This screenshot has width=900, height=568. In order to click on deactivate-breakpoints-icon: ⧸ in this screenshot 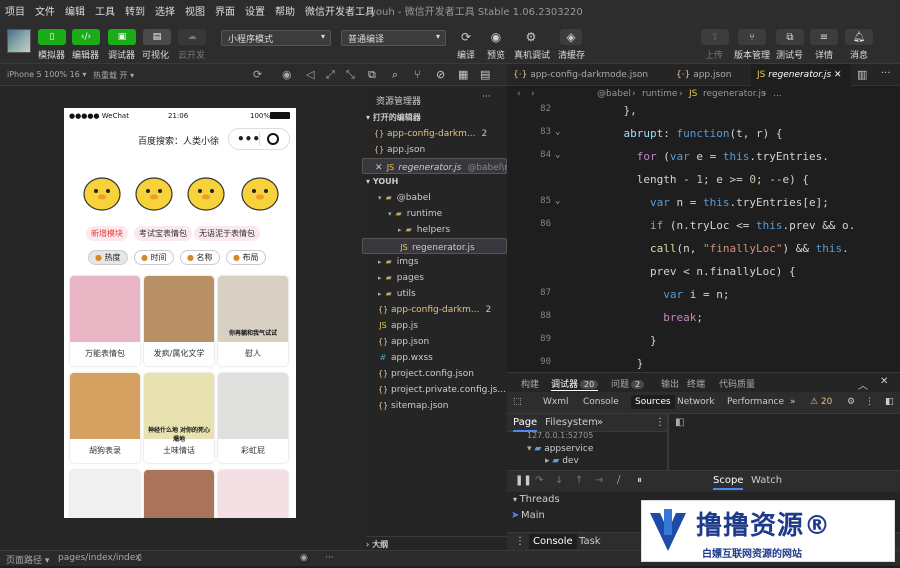, I will do `click(618, 480)`.